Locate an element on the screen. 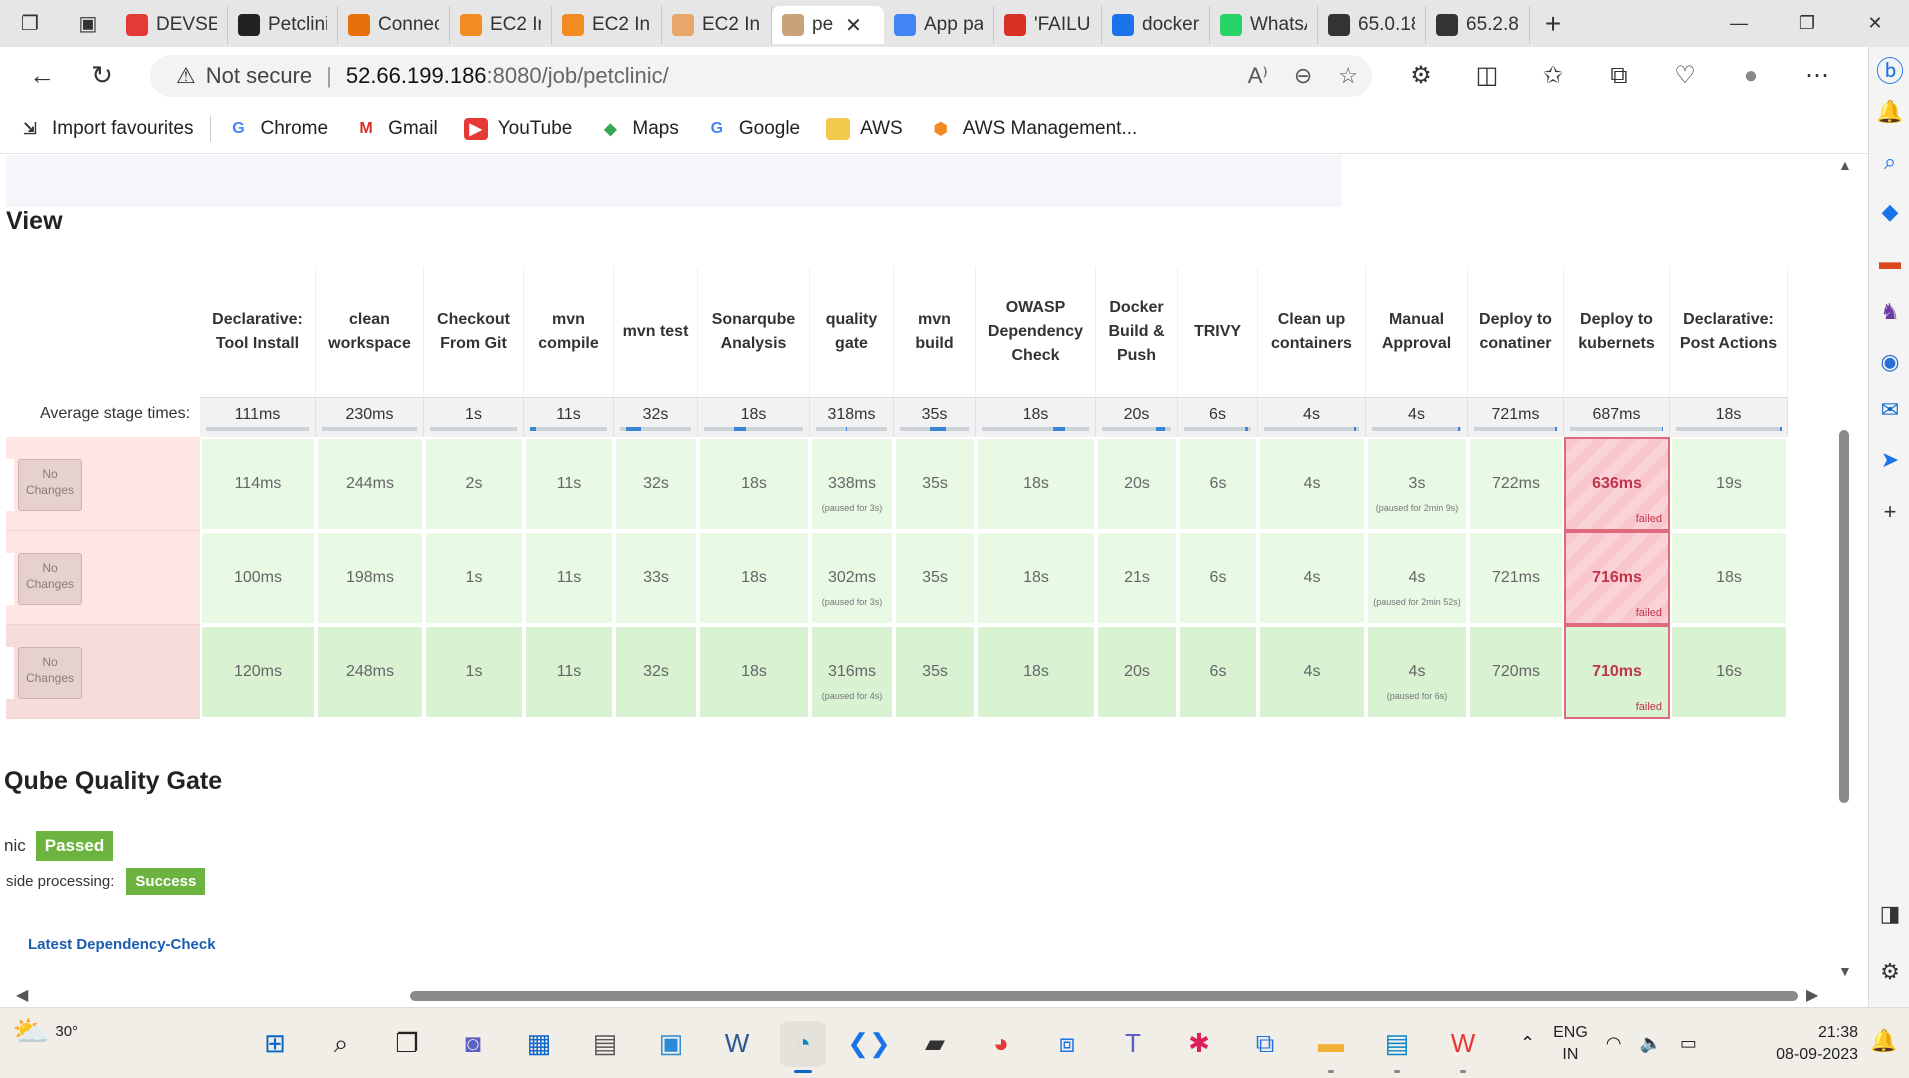 This screenshot has height=1078, width=1909. stage-cell: 32s is located at coordinates (656, 484).